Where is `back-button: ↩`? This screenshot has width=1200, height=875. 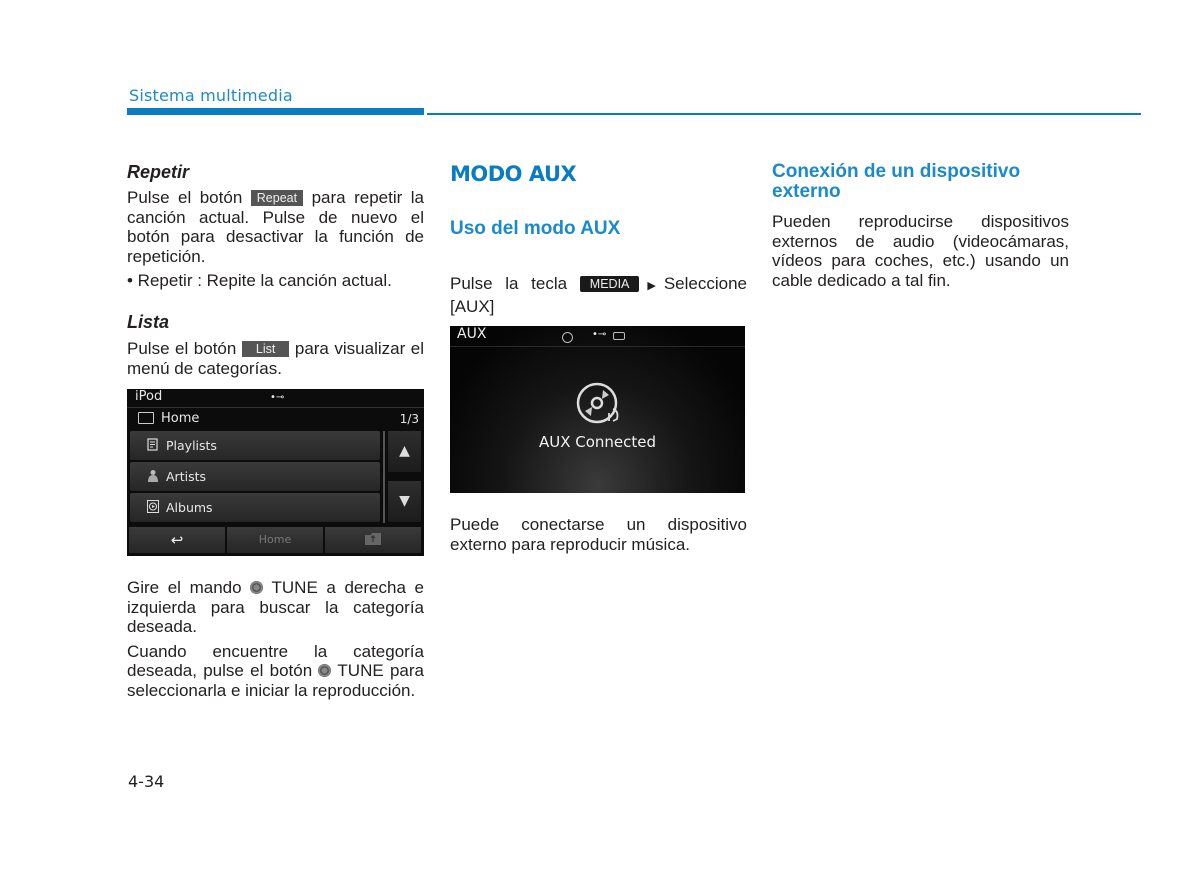
back-button: ↩ is located at coordinates (177, 540).